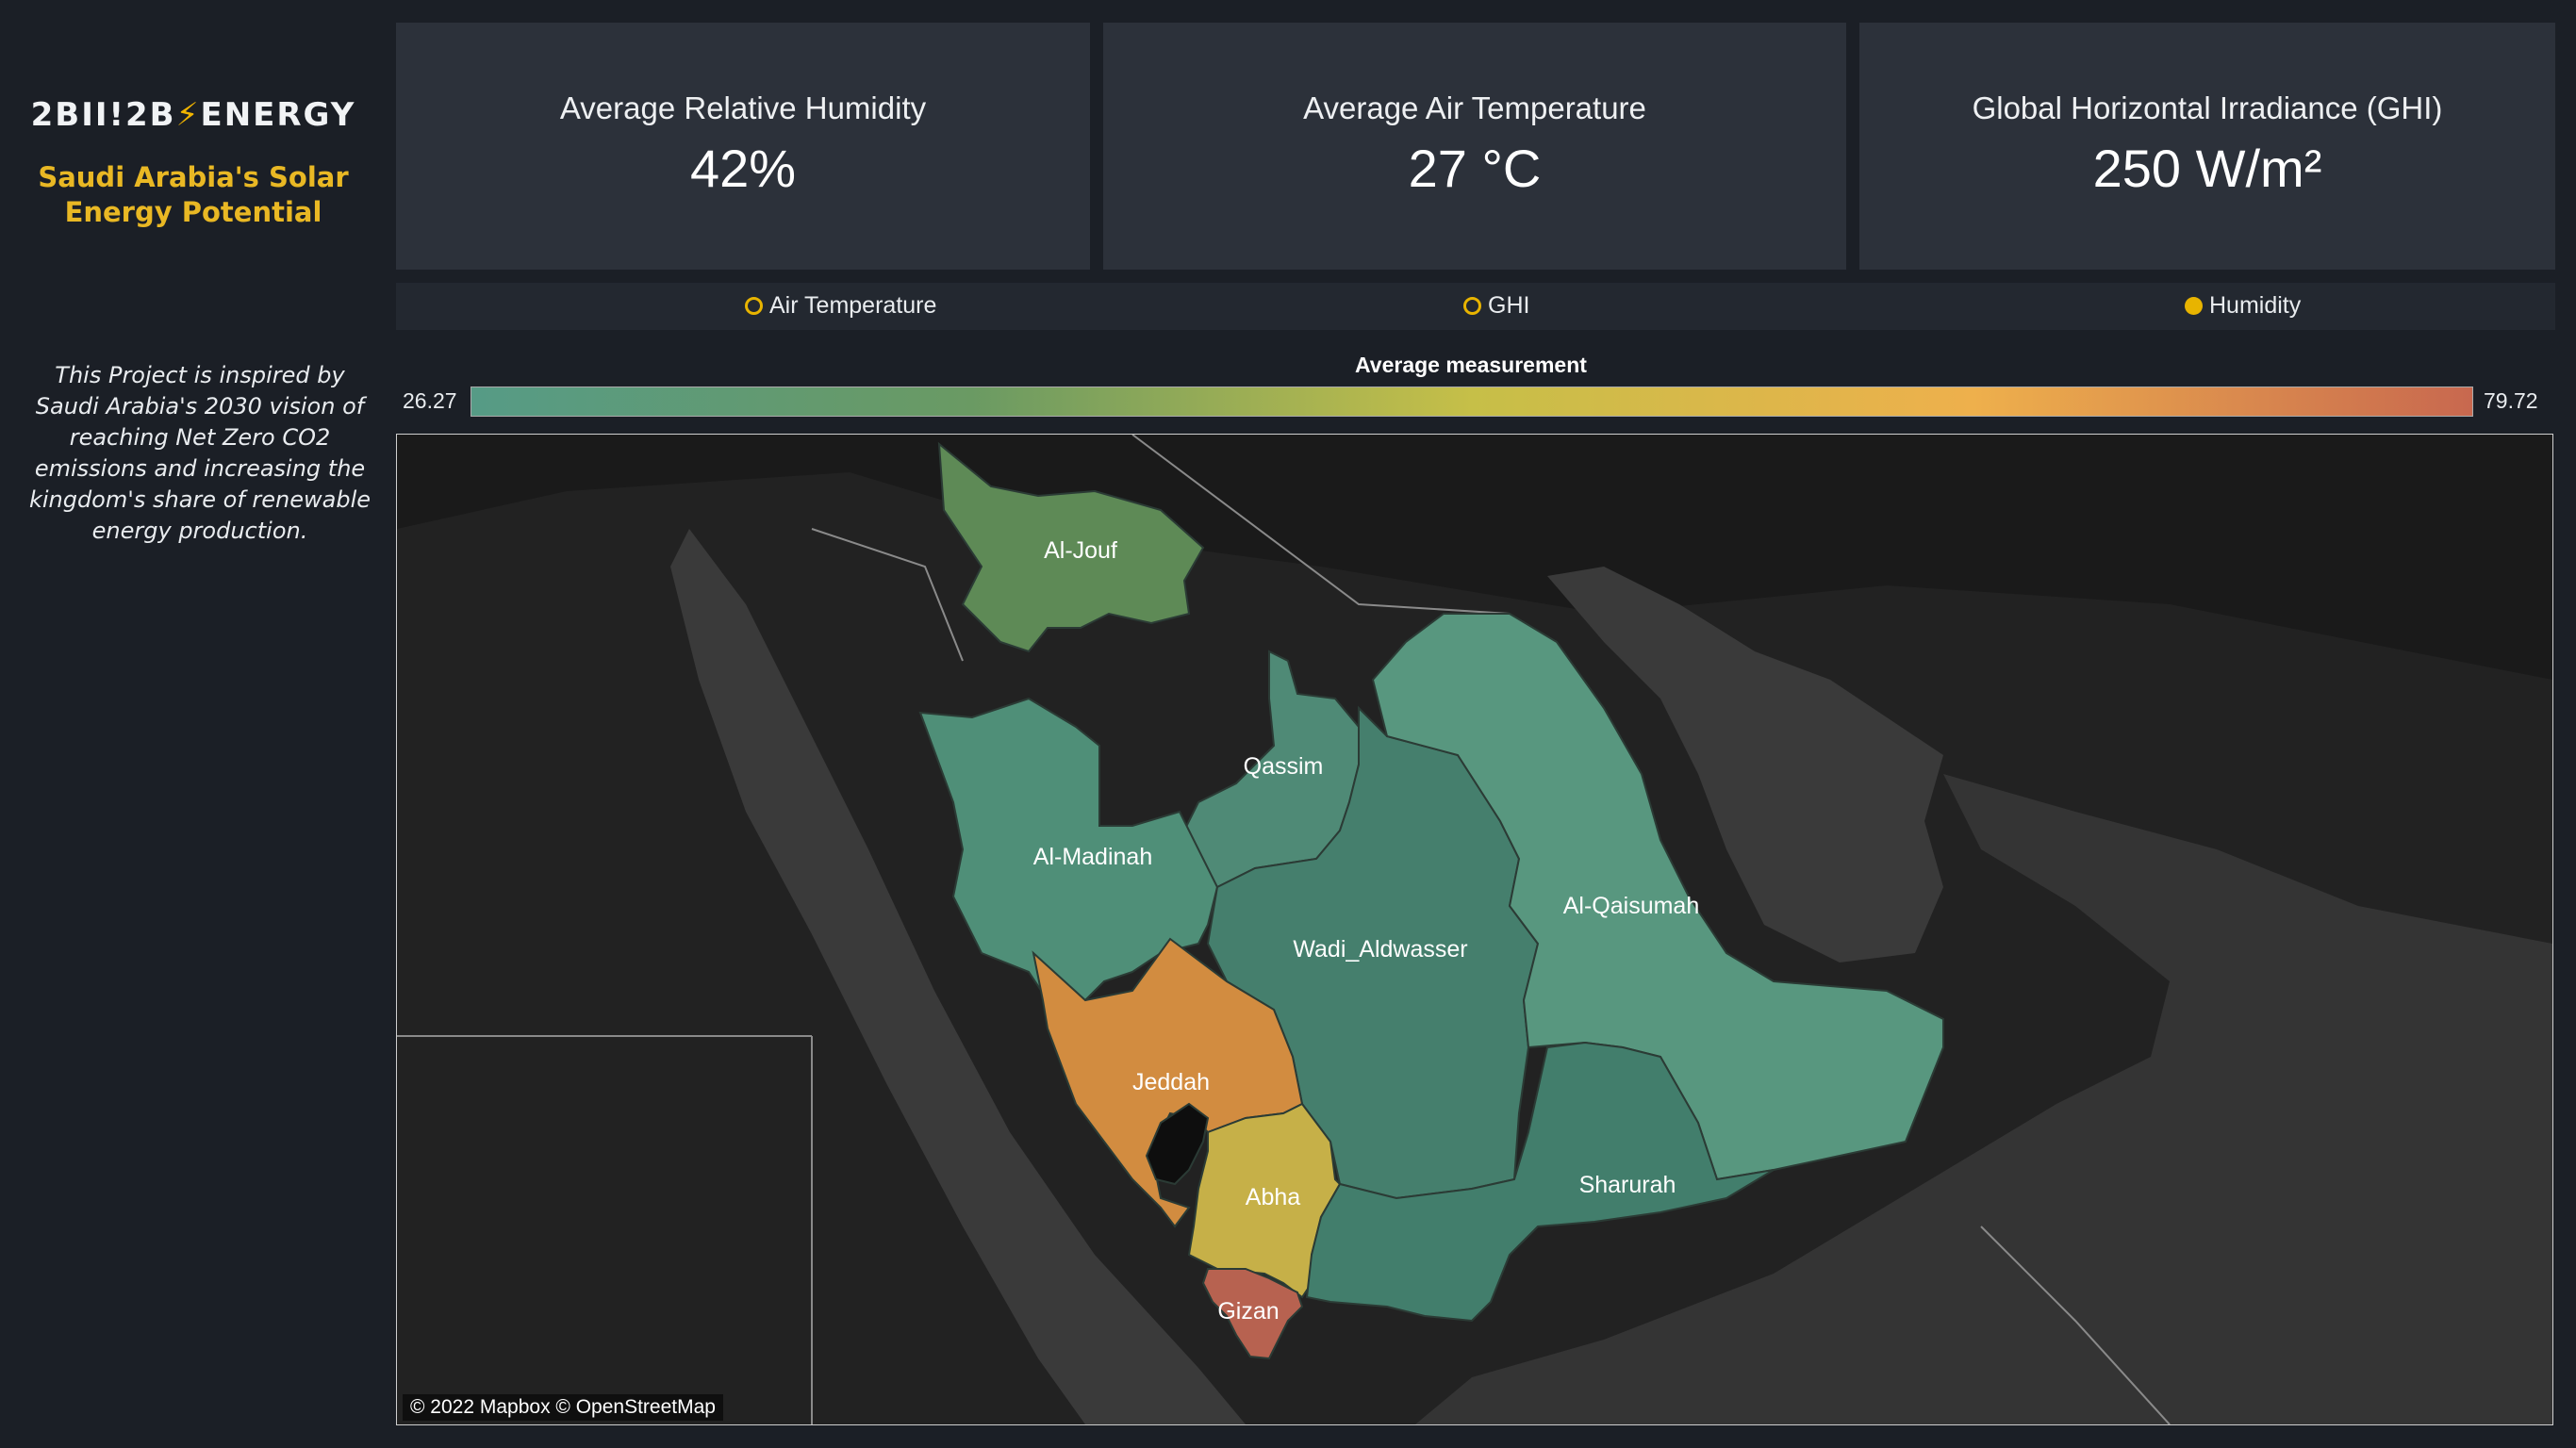 The image size is (2576, 1448). Describe the element at coordinates (1472, 402) in the screenshot. I see `color-legend-gradient` at that location.